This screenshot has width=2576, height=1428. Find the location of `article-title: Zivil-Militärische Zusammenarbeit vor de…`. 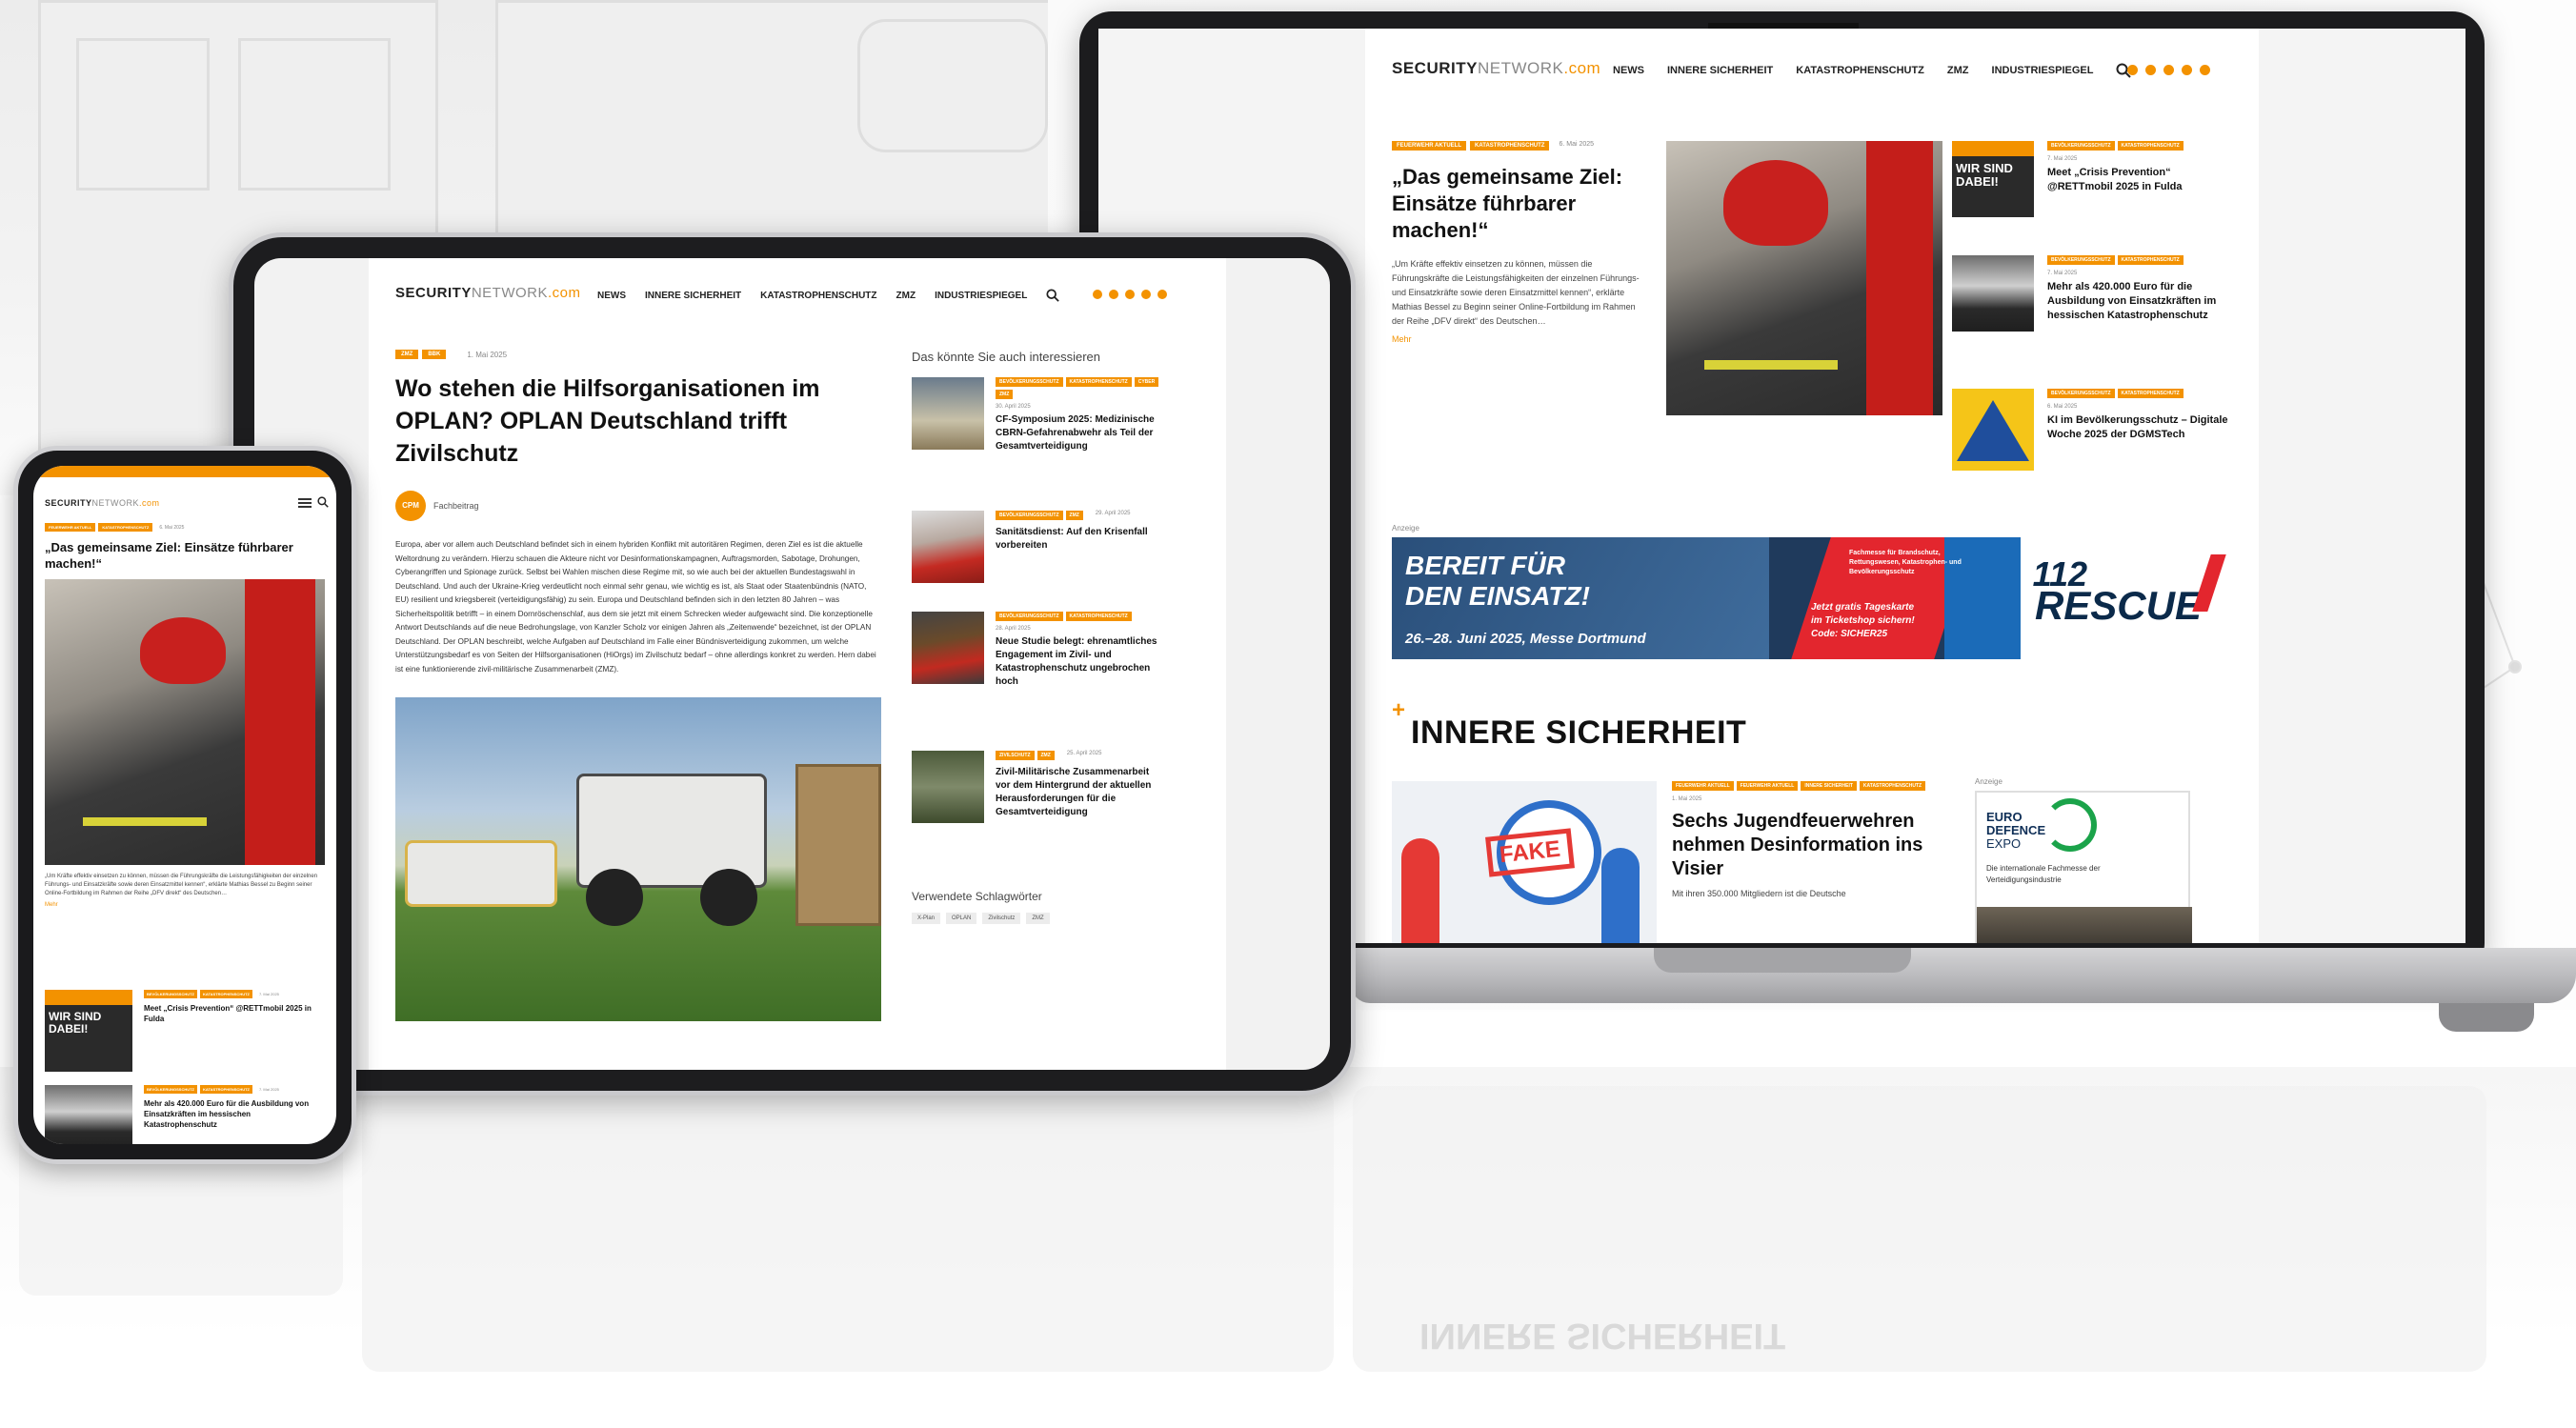

article-title: Zivil-Militärische Zusammenarbeit vor de… is located at coordinates (1077, 792).